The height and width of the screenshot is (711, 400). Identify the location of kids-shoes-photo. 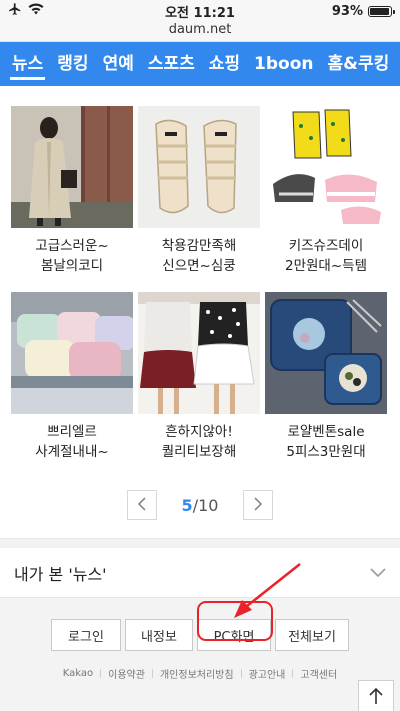
(326, 167).